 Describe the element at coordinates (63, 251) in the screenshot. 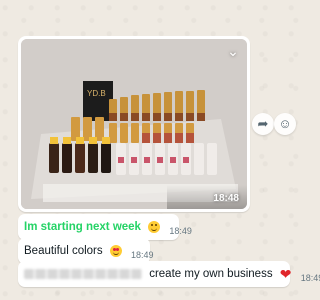

I see `message-text: Beautiful colors` at that location.